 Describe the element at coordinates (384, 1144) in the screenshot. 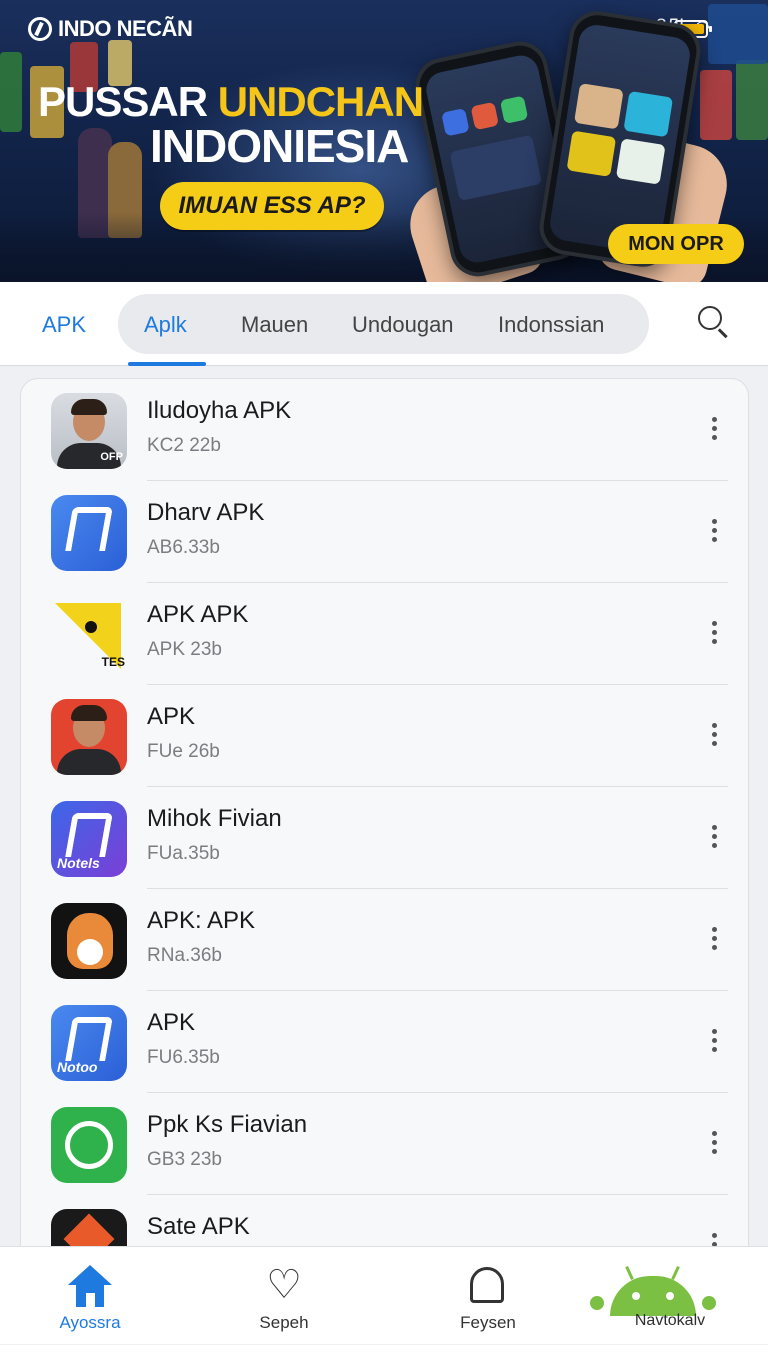

I see `list-item: Ppk Ks Fiavian GB3 23b` at that location.